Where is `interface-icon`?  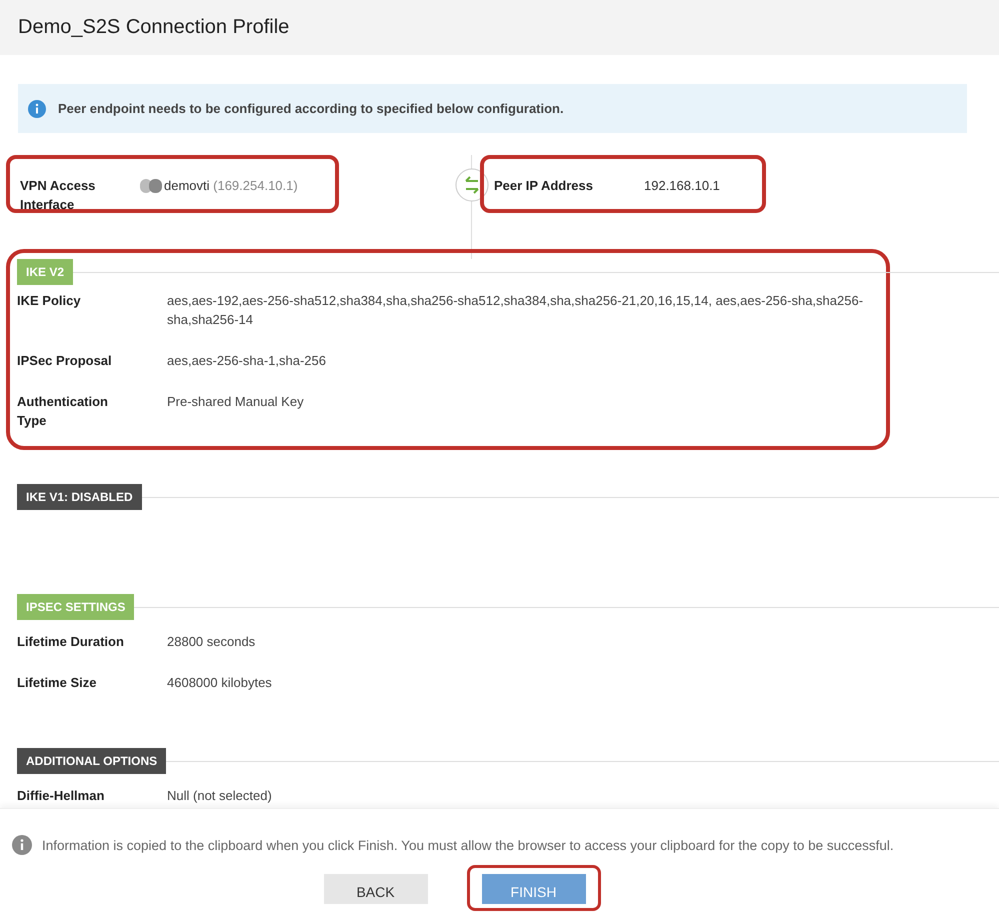
interface-icon is located at coordinates (151, 186).